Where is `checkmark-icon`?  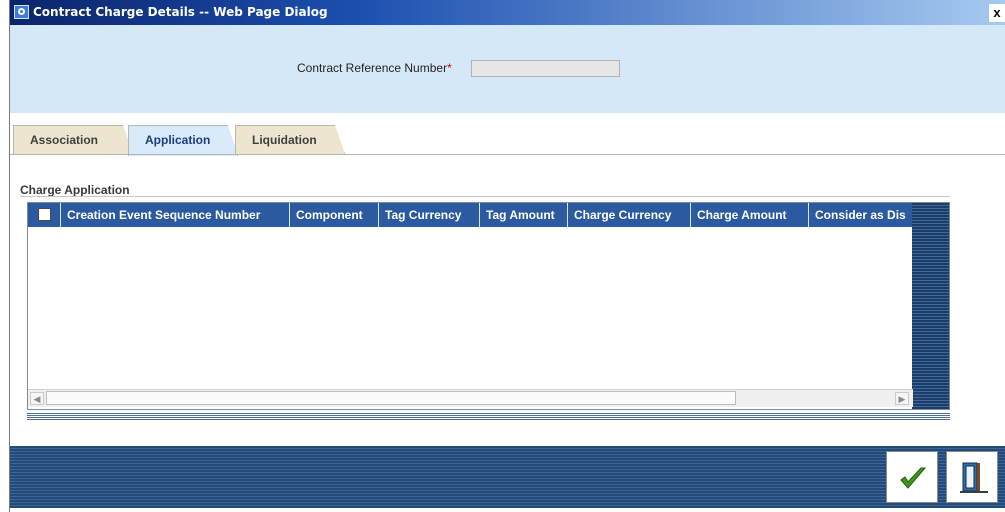 checkmark-icon is located at coordinates (913, 478).